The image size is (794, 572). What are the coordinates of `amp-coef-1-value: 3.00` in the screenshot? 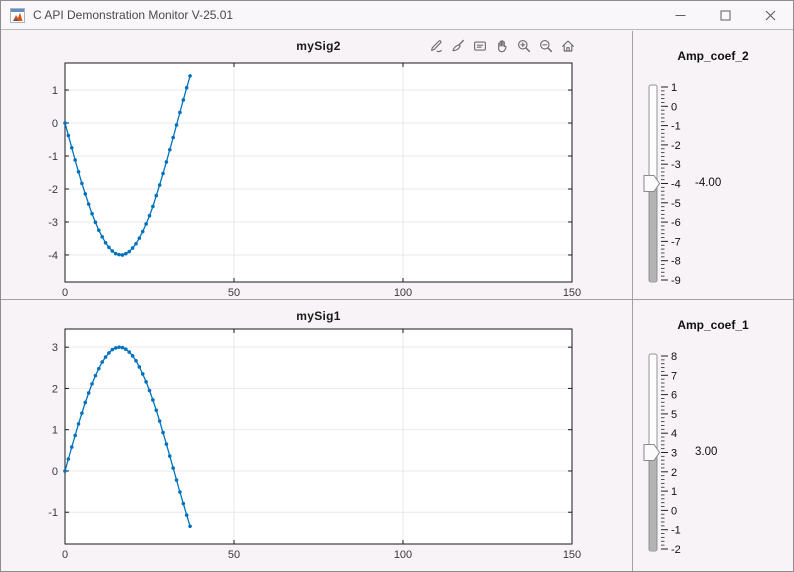 It's located at (706, 452).